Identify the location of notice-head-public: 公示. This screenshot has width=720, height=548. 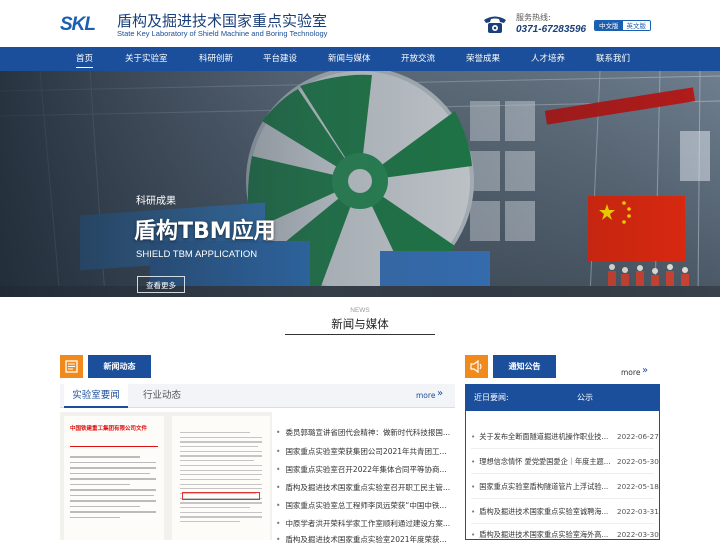
(585, 398).